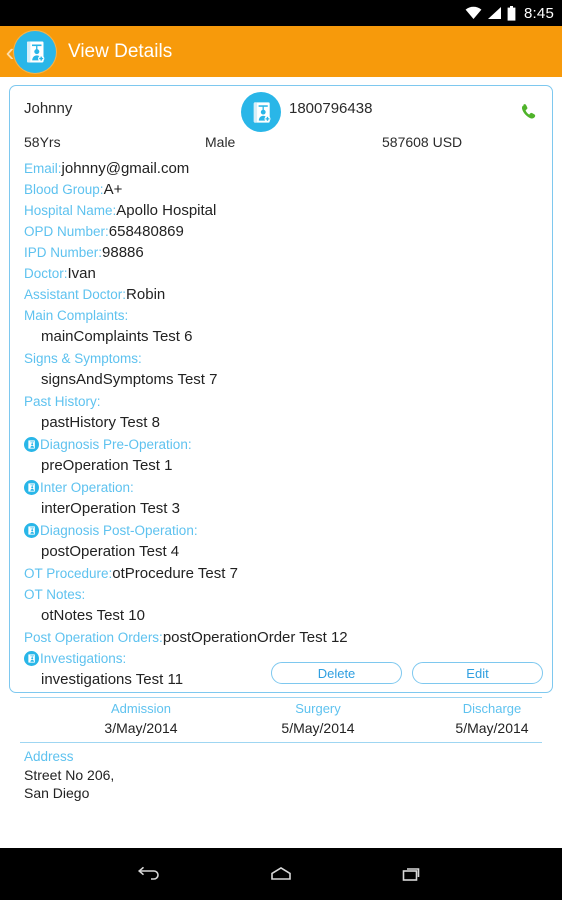 The width and height of the screenshot is (562, 900). I want to click on field-ot-procedure-label: OT Procedure:, so click(68, 573).